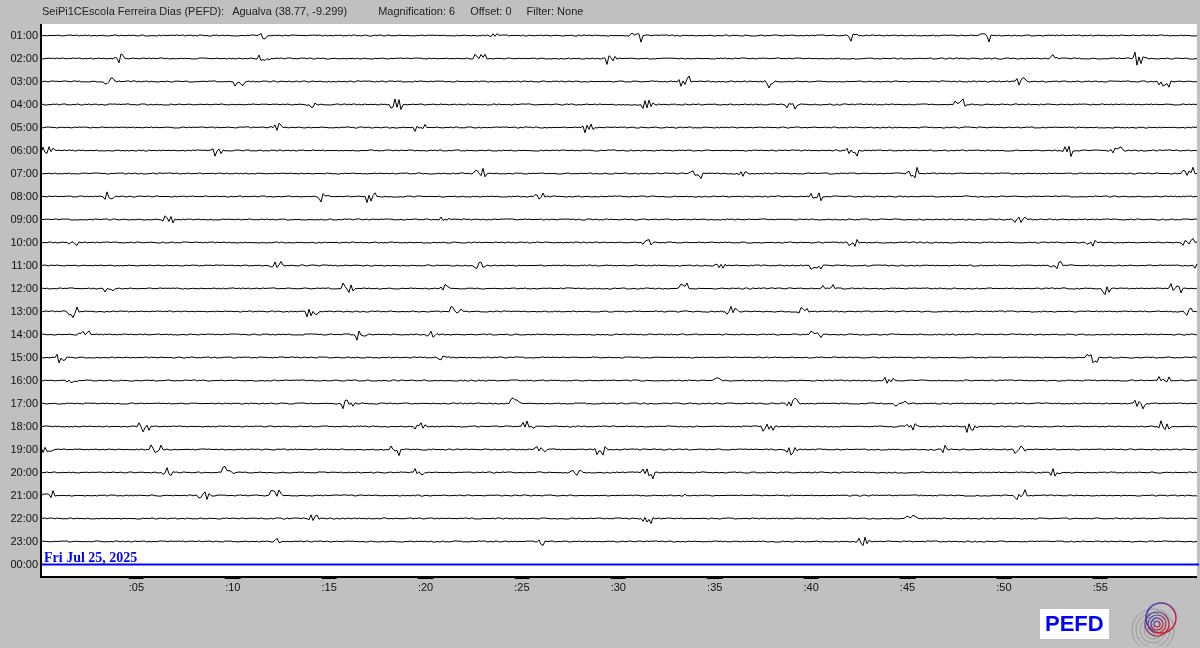 This screenshot has width=1200, height=648. What do you see at coordinates (618, 585) in the screenshot?
I see `minute-tick-label: :30` at bounding box center [618, 585].